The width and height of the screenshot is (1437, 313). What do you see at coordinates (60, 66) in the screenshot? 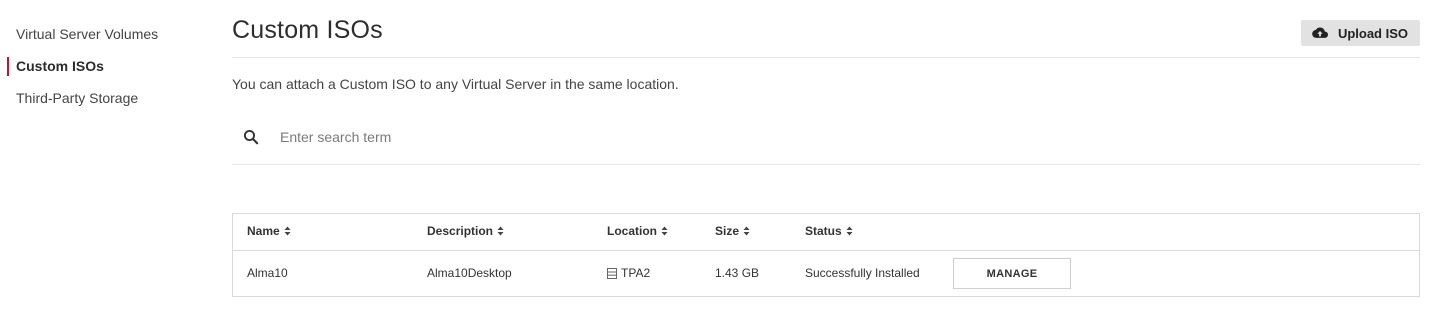
I see `sidebar-item-label: Custom ISOs` at bounding box center [60, 66].